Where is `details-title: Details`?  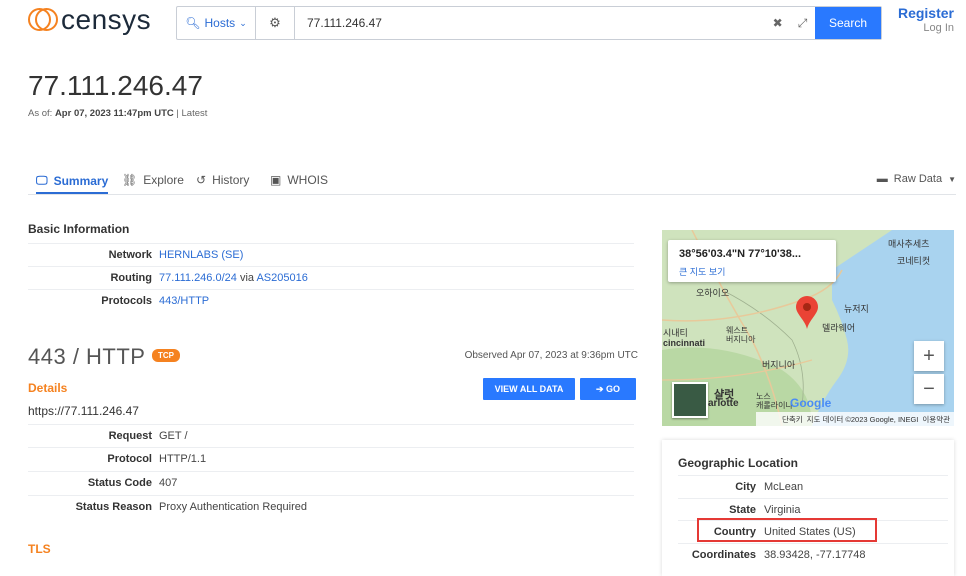
details-title: Details is located at coordinates (48, 388).